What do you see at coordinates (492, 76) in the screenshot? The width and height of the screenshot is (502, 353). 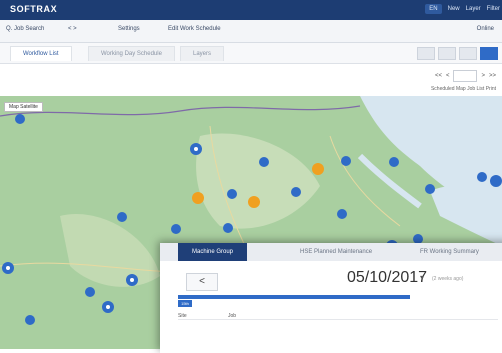 I see `pager-last: >>` at bounding box center [492, 76].